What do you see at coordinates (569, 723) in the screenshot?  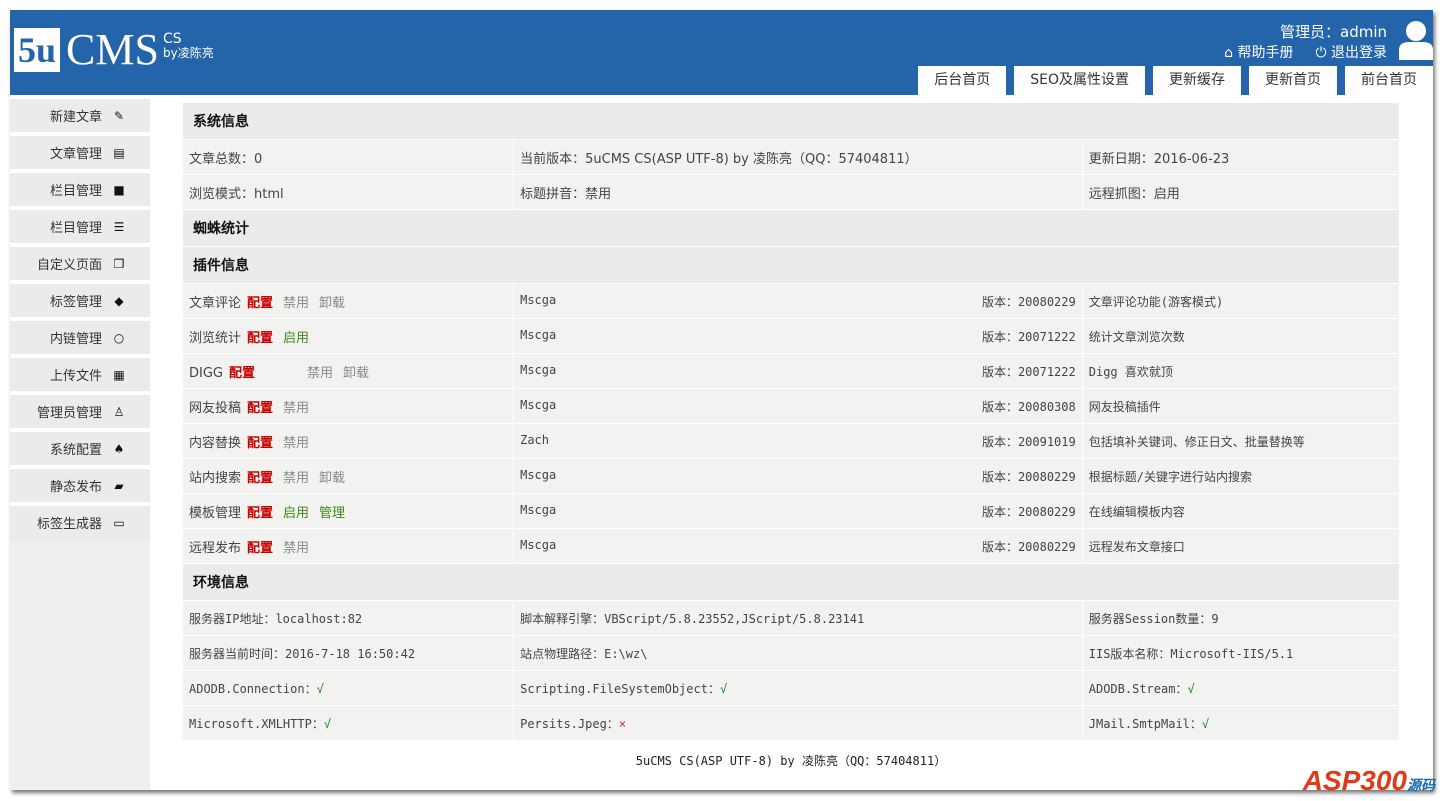 I see `env-label: Persits.Jpeg：` at bounding box center [569, 723].